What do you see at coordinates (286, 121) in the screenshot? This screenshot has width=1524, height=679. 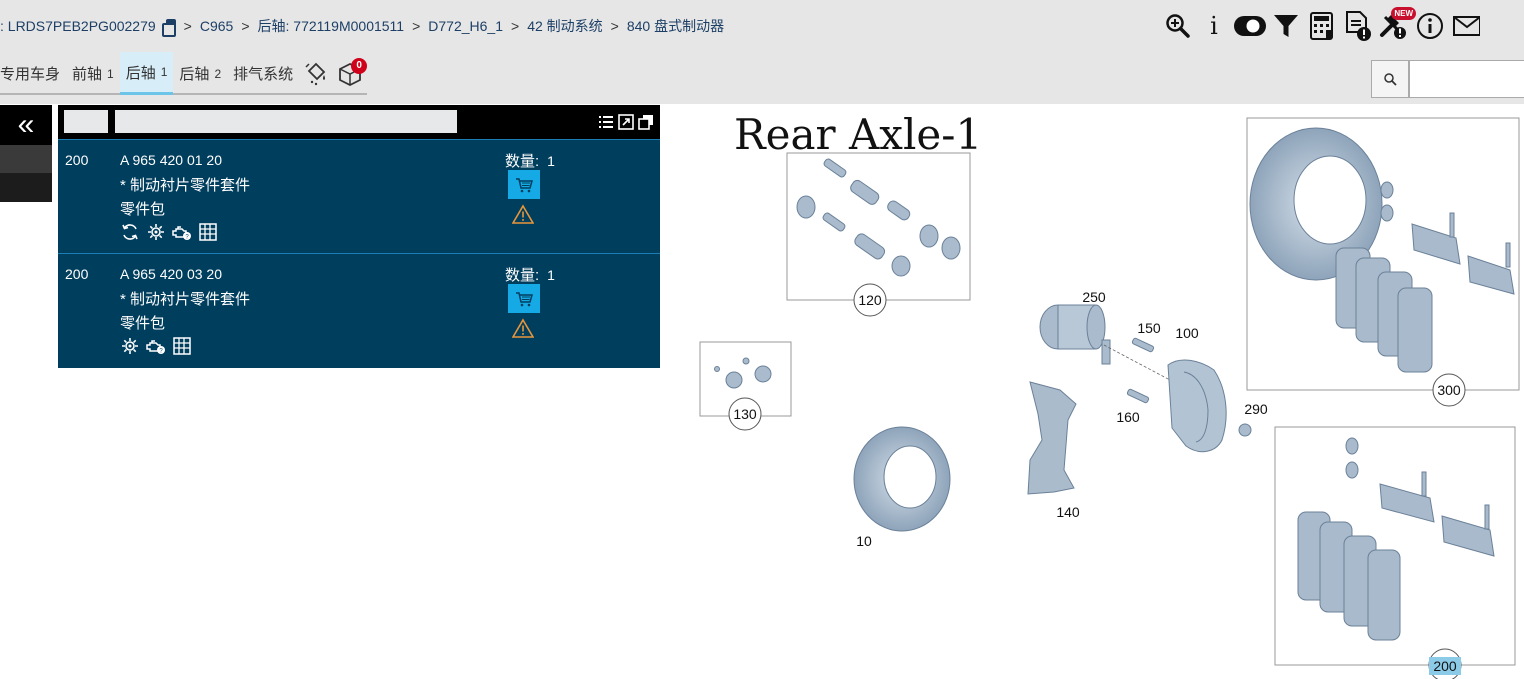 I see `part-filter-input` at bounding box center [286, 121].